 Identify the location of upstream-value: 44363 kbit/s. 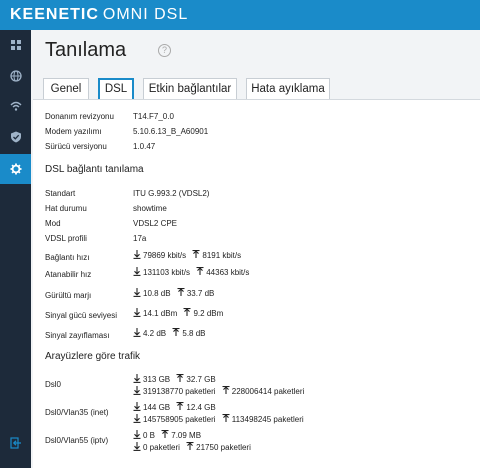
(228, 272).